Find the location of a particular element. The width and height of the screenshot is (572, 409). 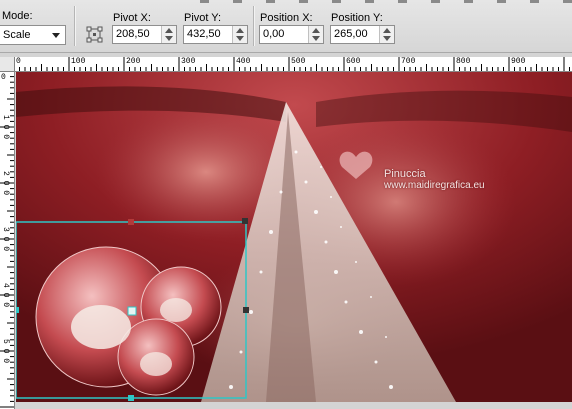

watermark-line1: Pinuccia is located at coordinates (405, 174).